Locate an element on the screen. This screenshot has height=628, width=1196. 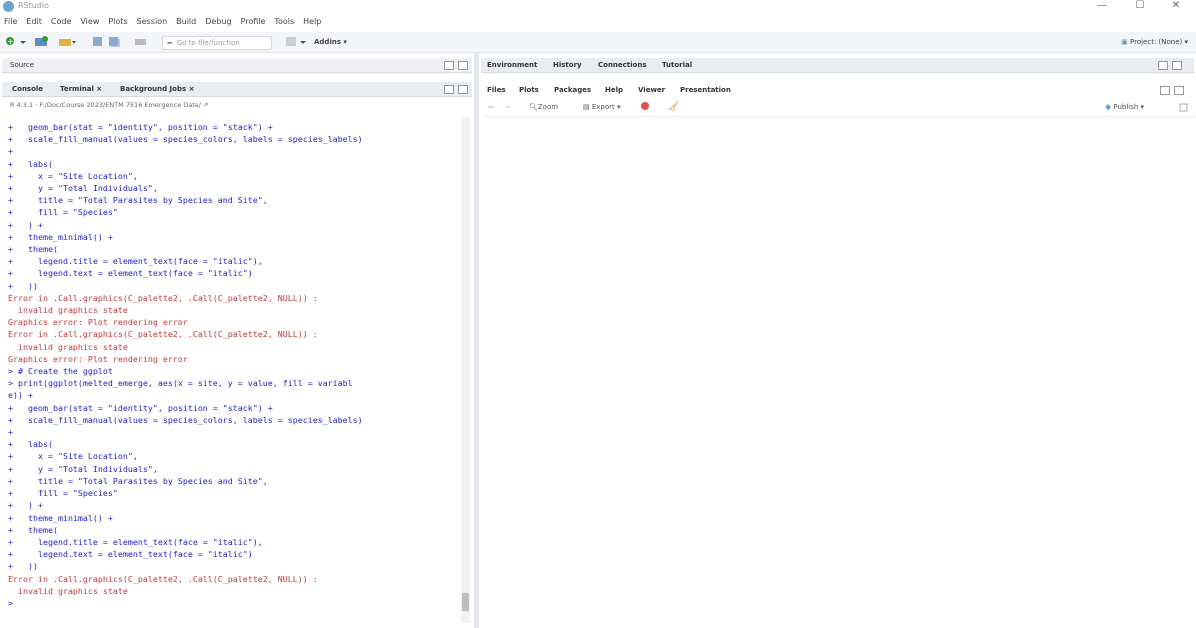
project-menu: ▣ Project: (None) ▾ is located at coordinates (1154, 42).